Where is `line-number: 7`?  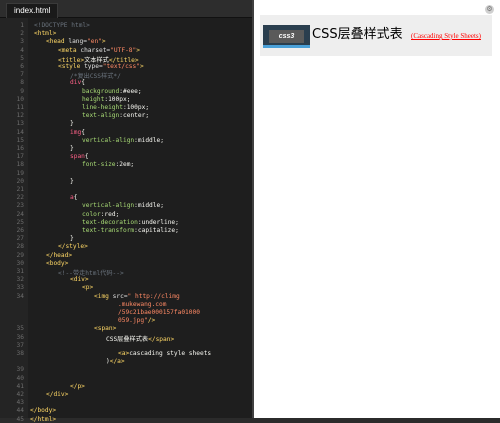
line-number: 7 is located at coordinates (22, 75).